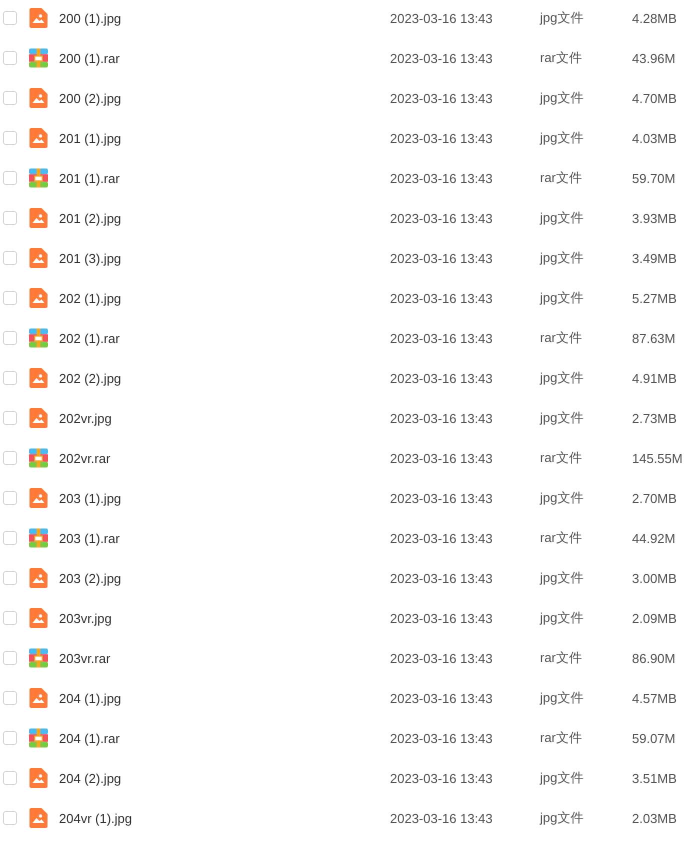 The width and height of the screenshot is (684, 841). Describe the element at coordinates (224, 818) in the screenshot. I see `file-name: 204vr (1).jpg` at that location.